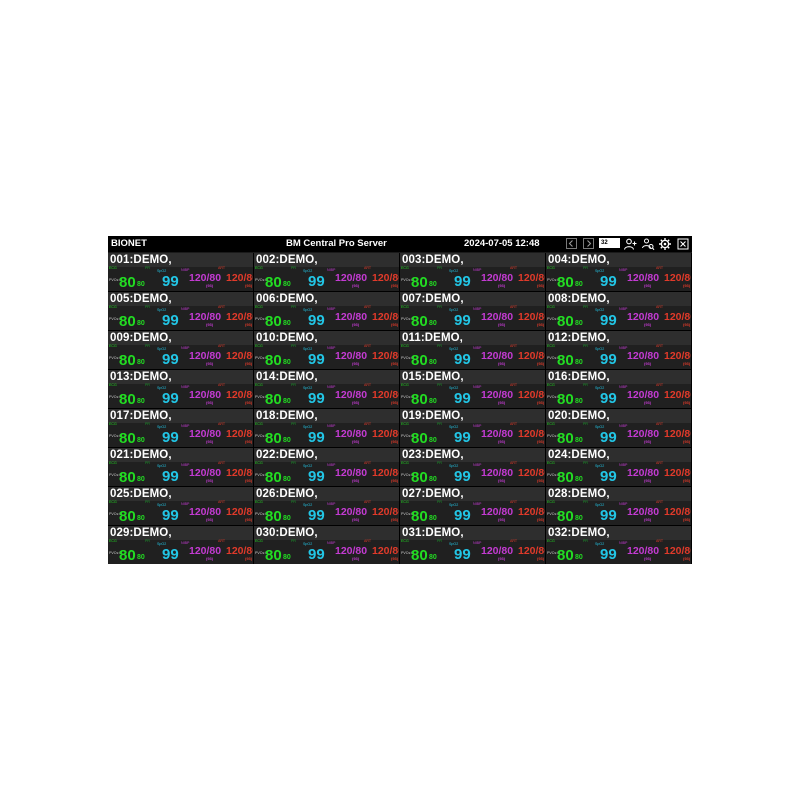 The width and height of the screenshot is (800, 800). I want to click on search-user-icon, so click(648, 244).